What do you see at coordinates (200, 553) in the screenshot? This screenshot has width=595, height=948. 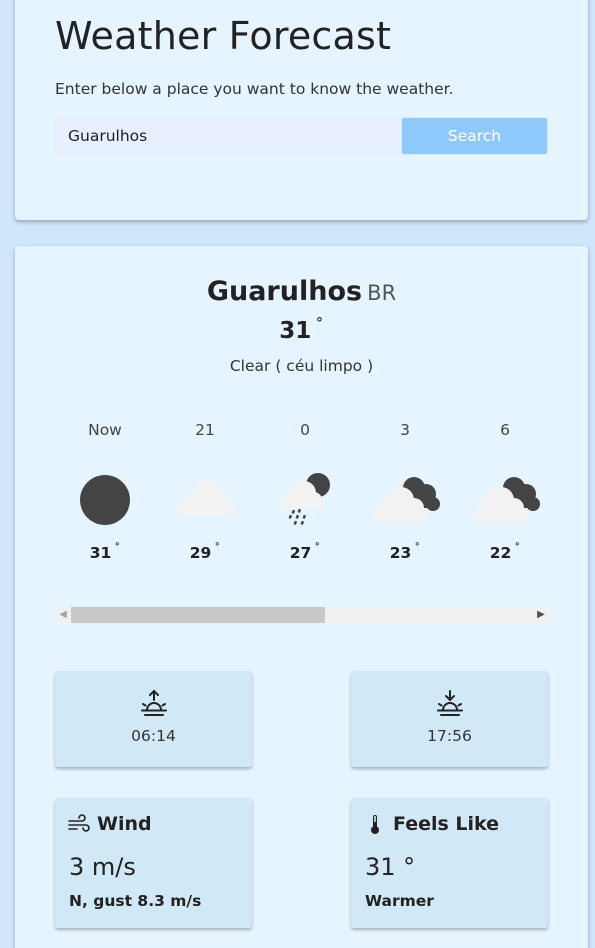 I see `hour-temp-value: 29` at bounding box center [200, 553].